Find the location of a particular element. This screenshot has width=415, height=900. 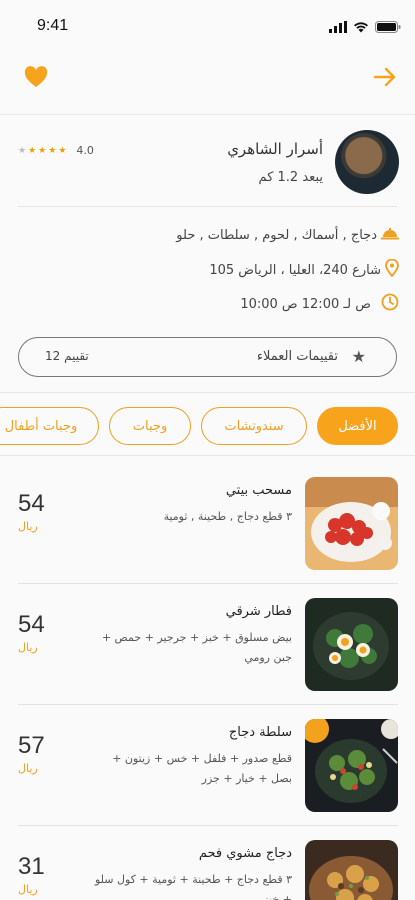

signal-icon is located at coordinates (338, 27).